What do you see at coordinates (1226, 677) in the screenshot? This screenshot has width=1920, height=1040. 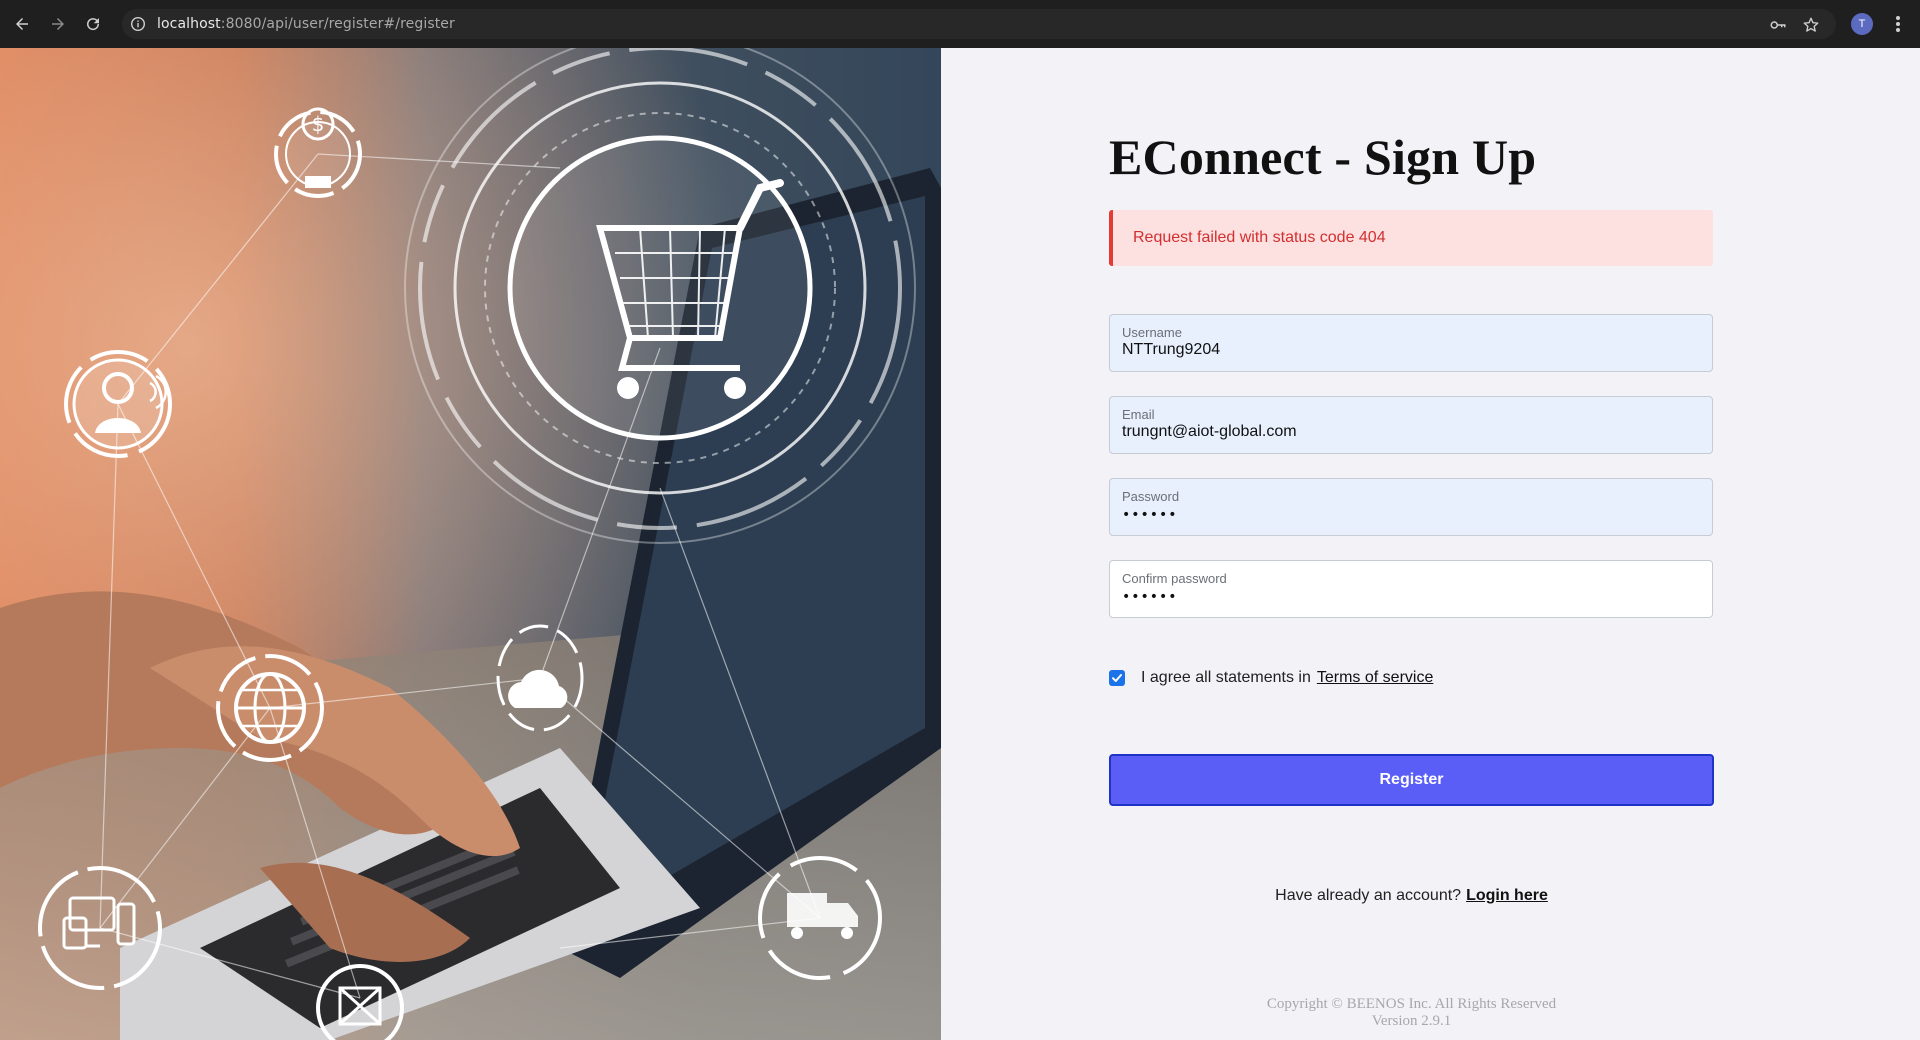 I see `terms-text: I agree all statements in` at bounding box center [1226, 677].